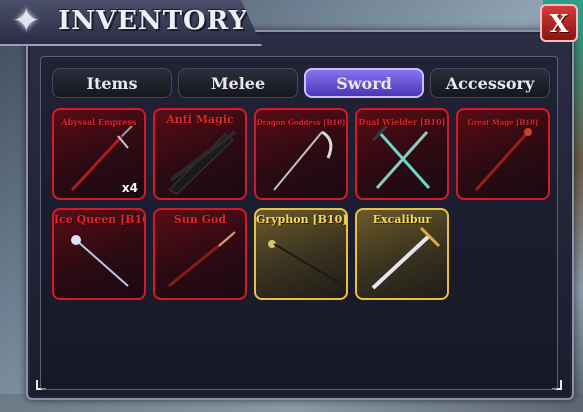  I want to click on ice-sword-icon, so click(100, 261).